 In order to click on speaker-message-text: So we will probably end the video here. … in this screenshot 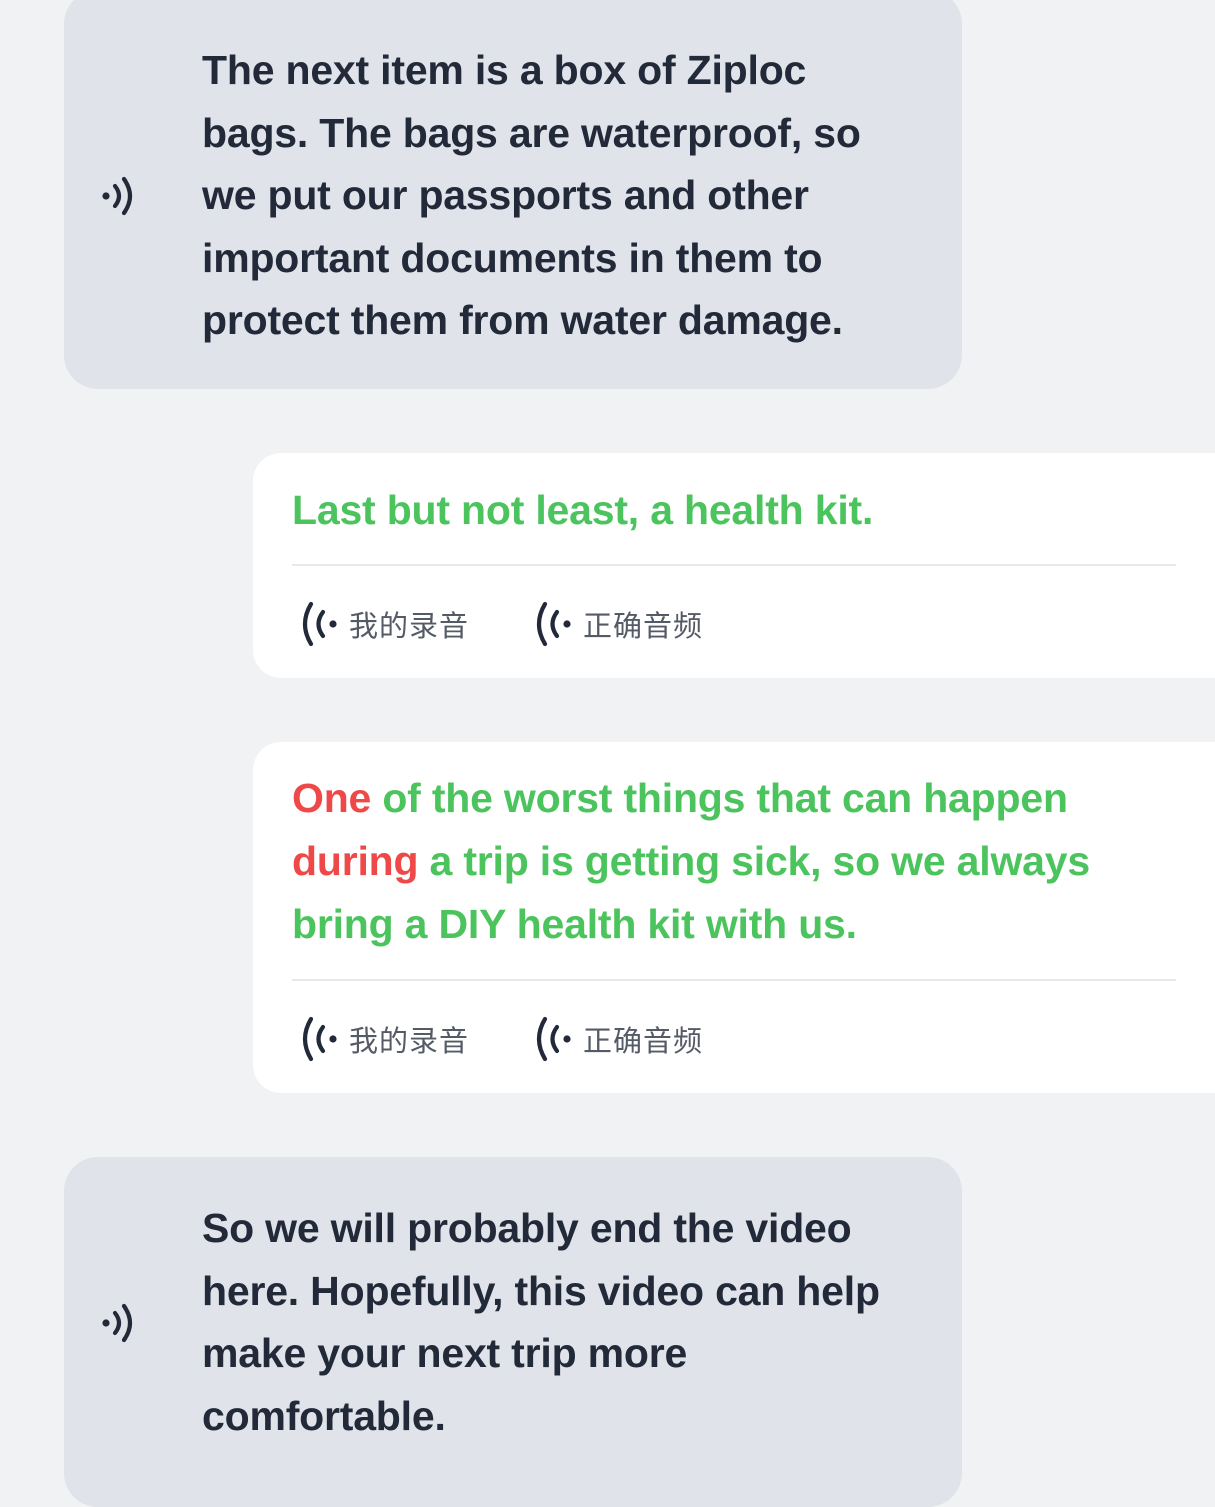, I will do `click(541, 1322)`.